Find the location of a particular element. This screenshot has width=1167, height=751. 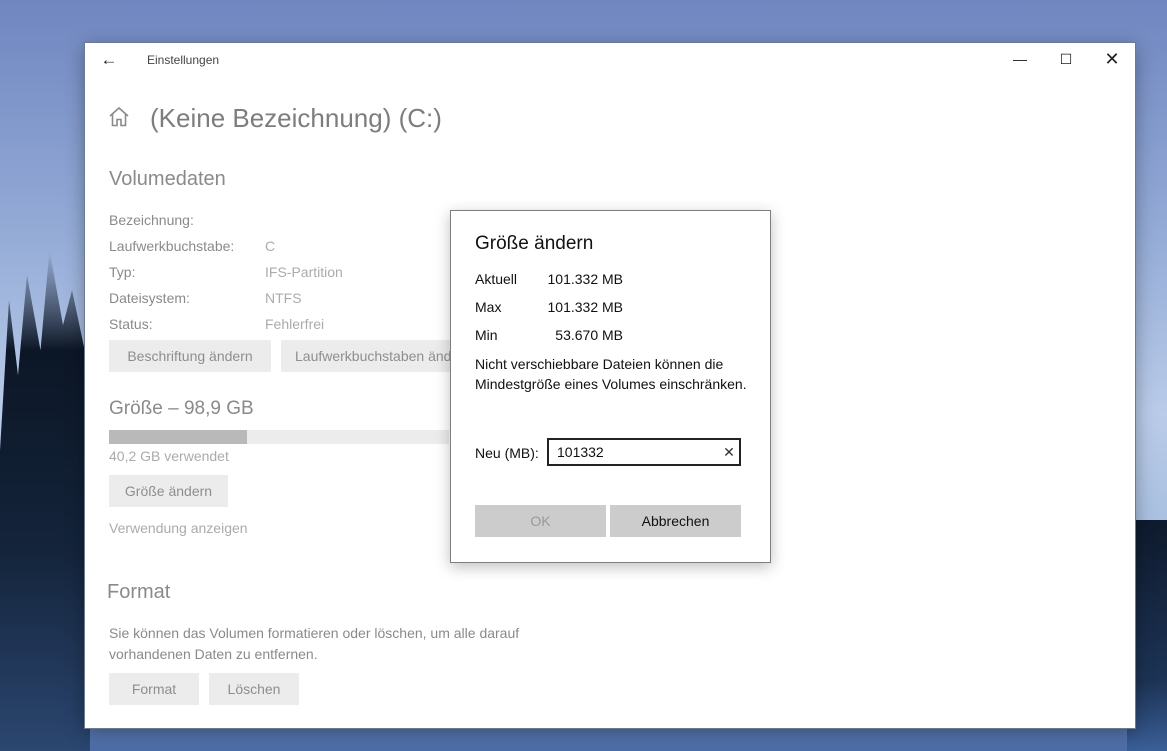

dialog-title: Größe ändern is located at coordinates (534, 243).